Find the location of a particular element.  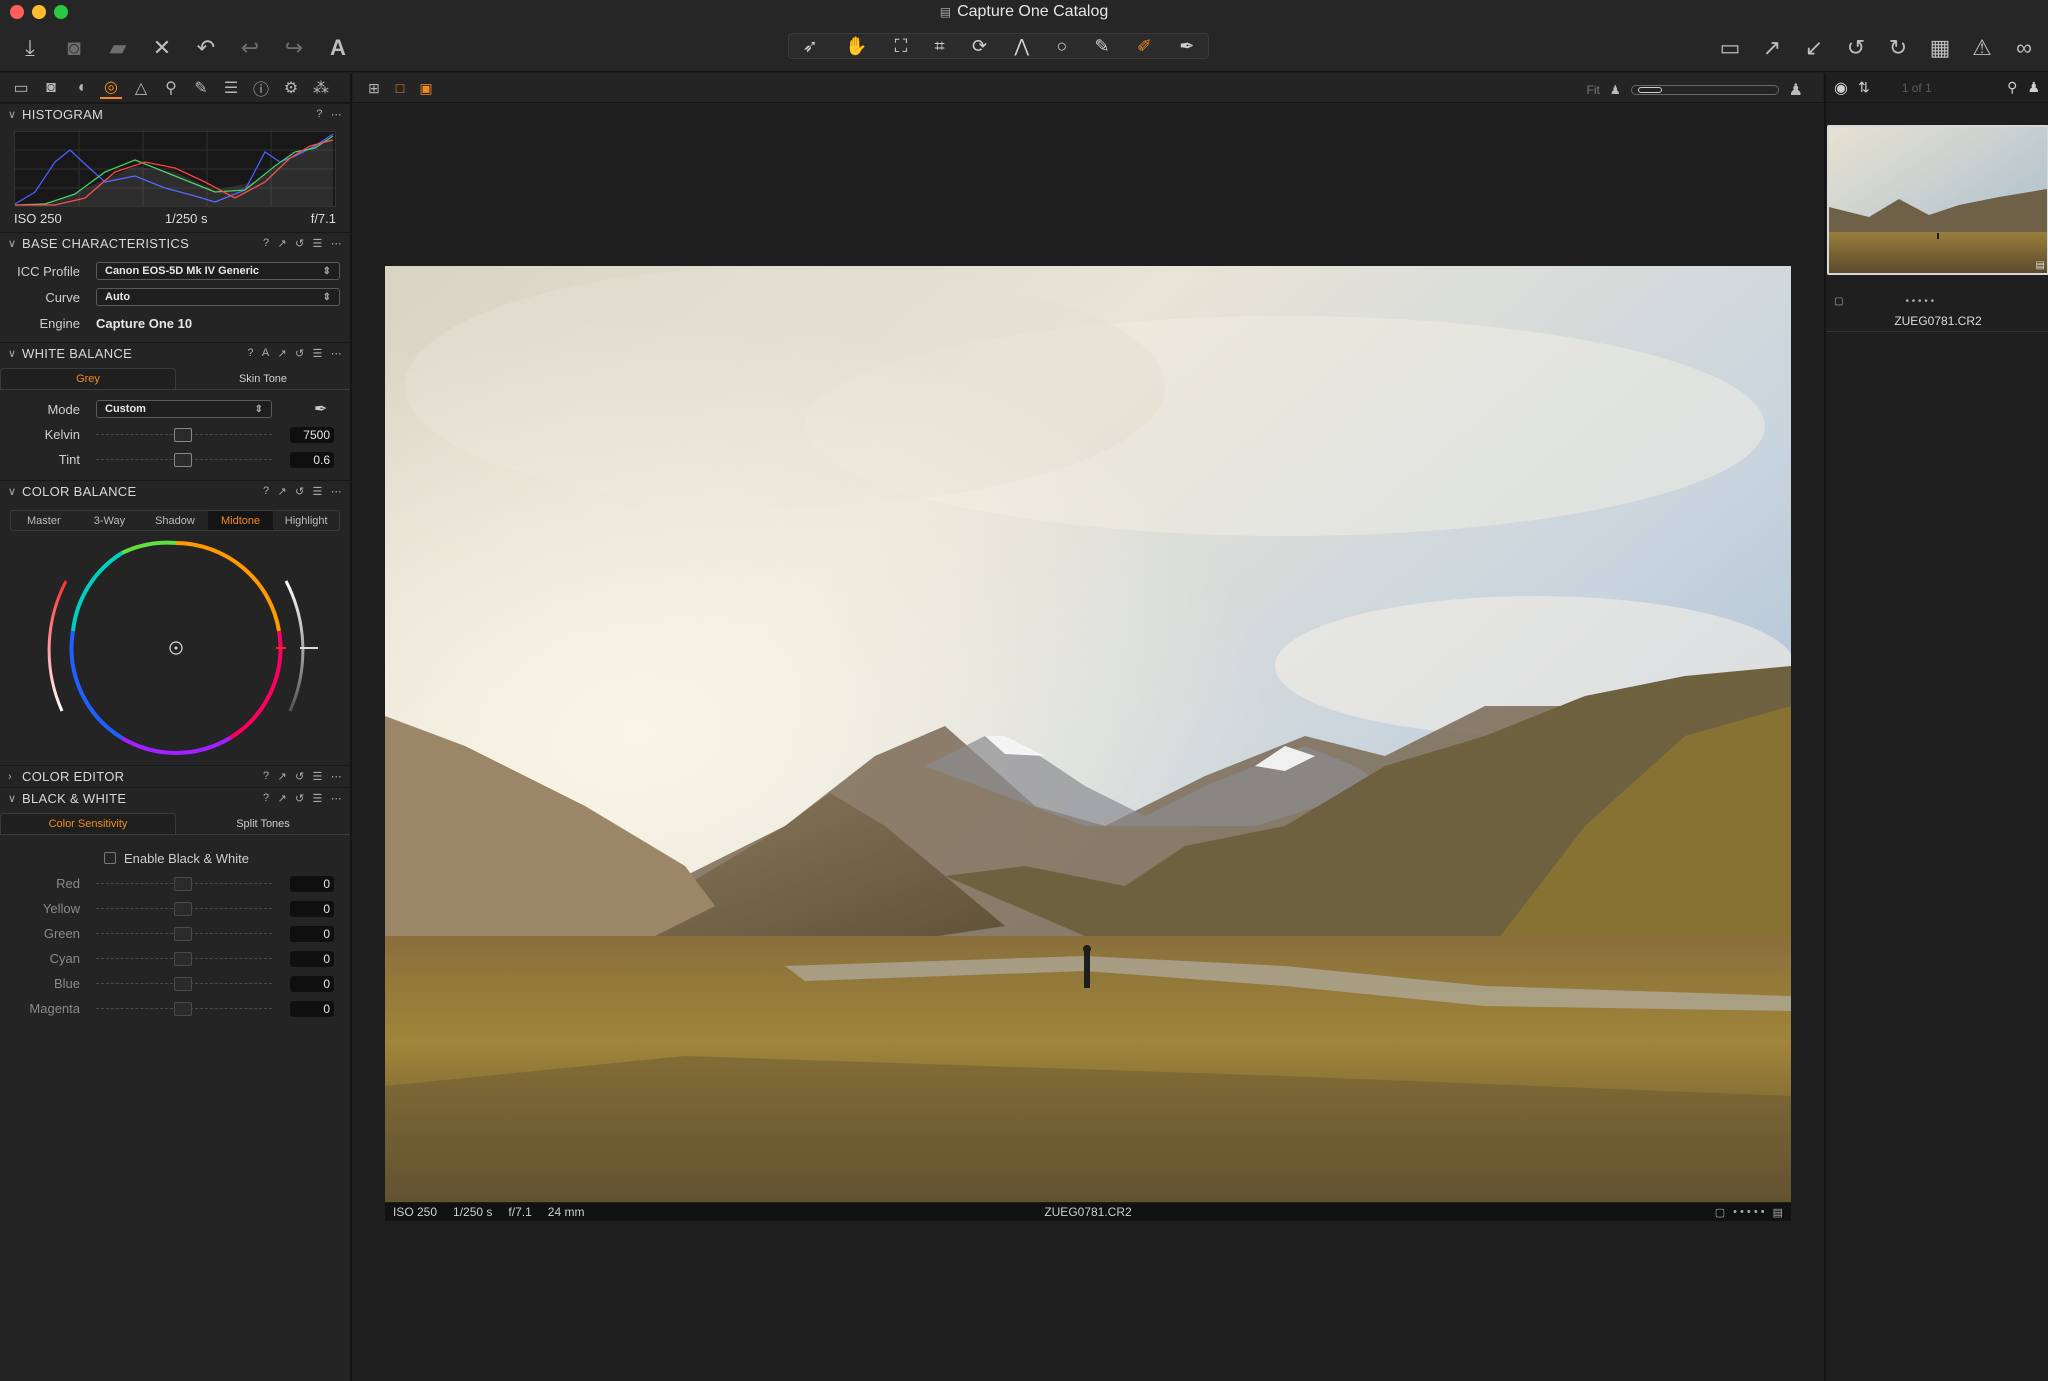

text-icon: A is located at coordinates (338, 48).